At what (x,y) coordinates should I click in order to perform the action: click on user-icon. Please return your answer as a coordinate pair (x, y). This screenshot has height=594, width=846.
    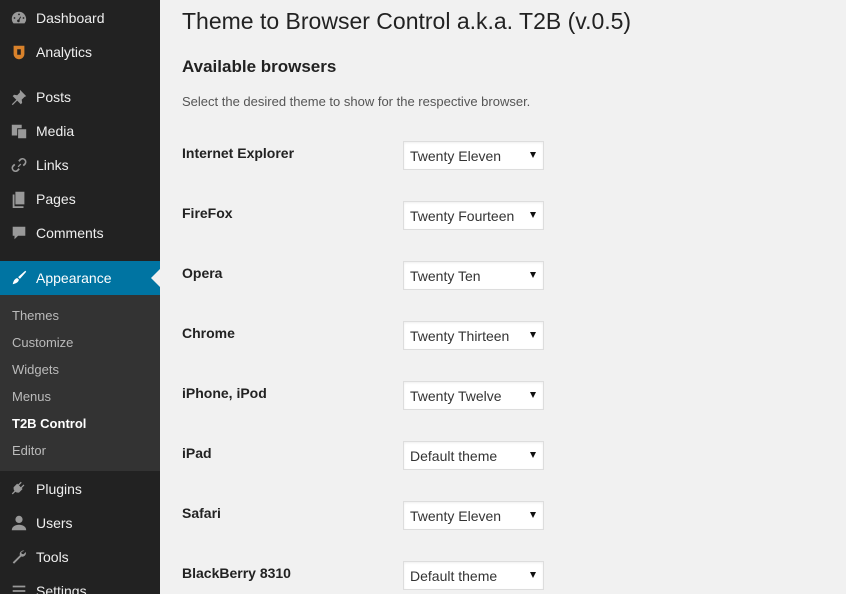
    Looking at the image, I should click on (18, 523).